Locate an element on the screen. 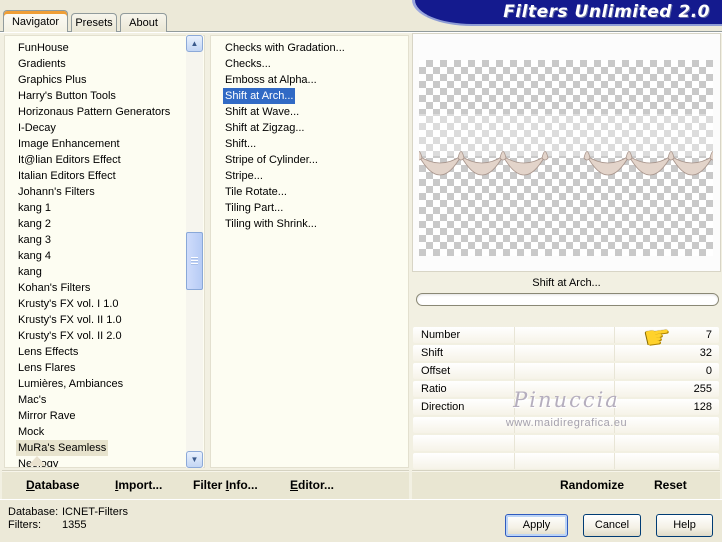 The image size is (722, 542). category-item-label: Italian Editors Effect is located at coordinates (67, 176).